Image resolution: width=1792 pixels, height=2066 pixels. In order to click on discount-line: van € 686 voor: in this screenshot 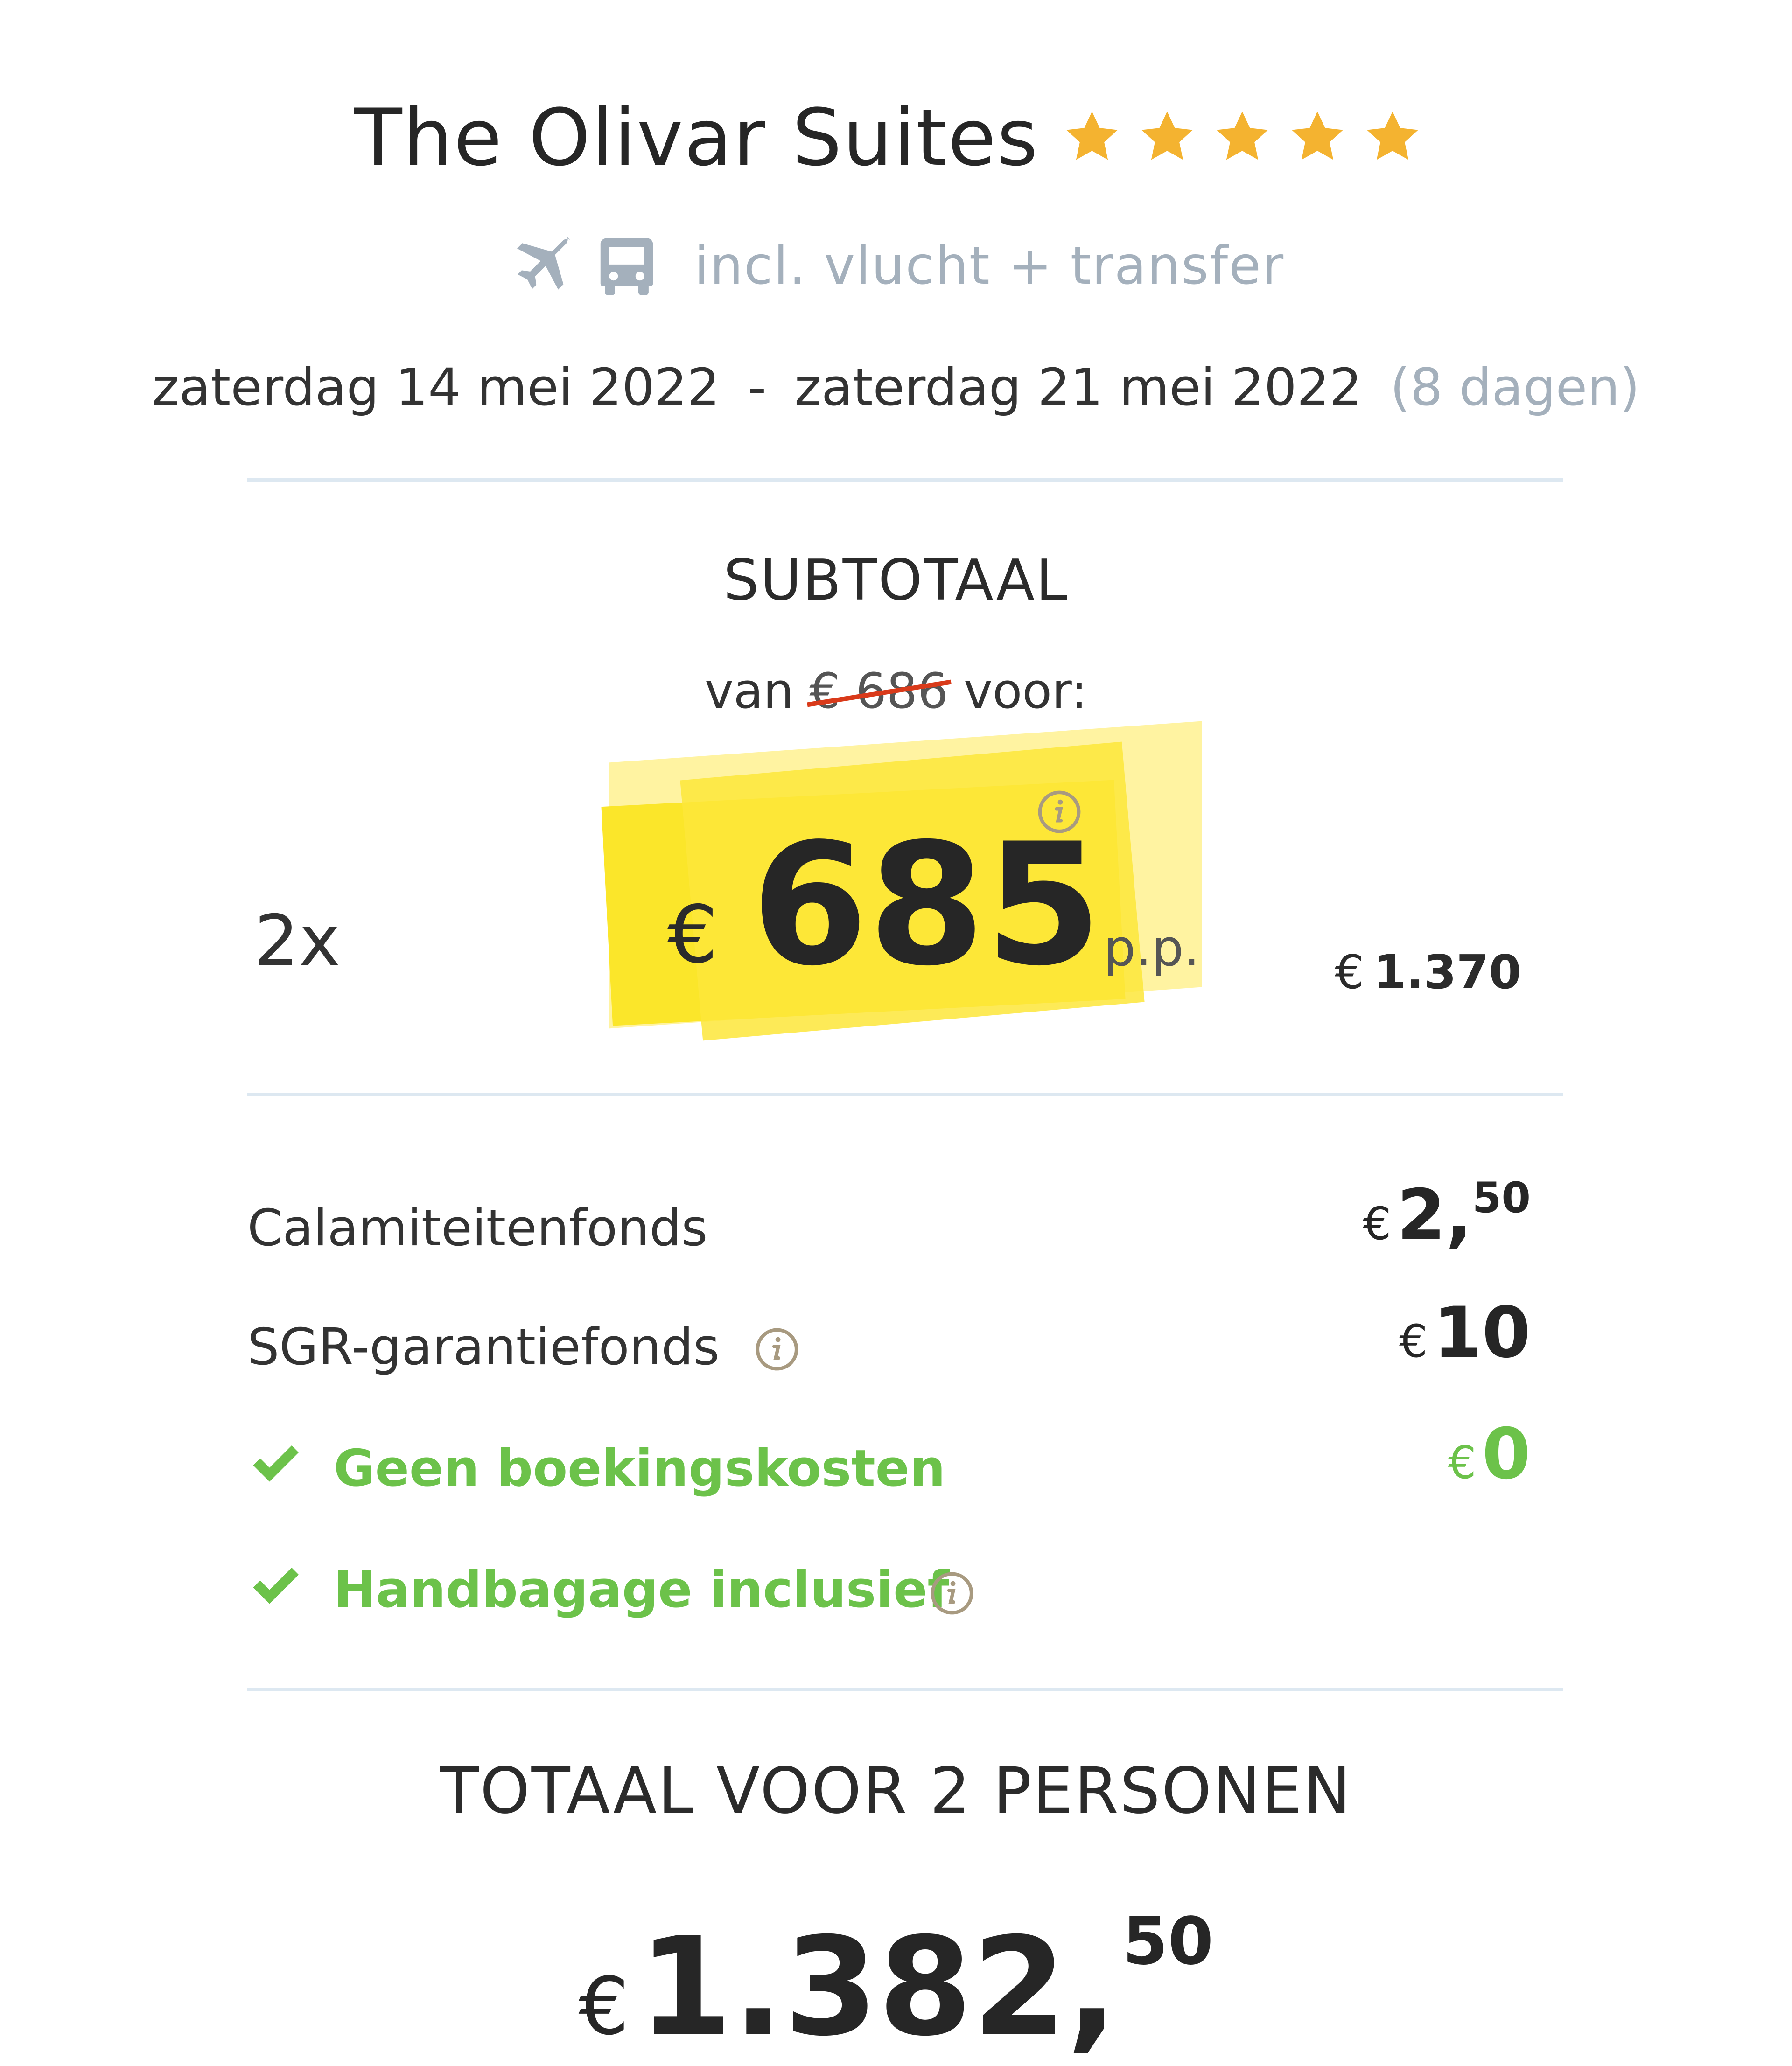, I will do `click(896, 691)`.